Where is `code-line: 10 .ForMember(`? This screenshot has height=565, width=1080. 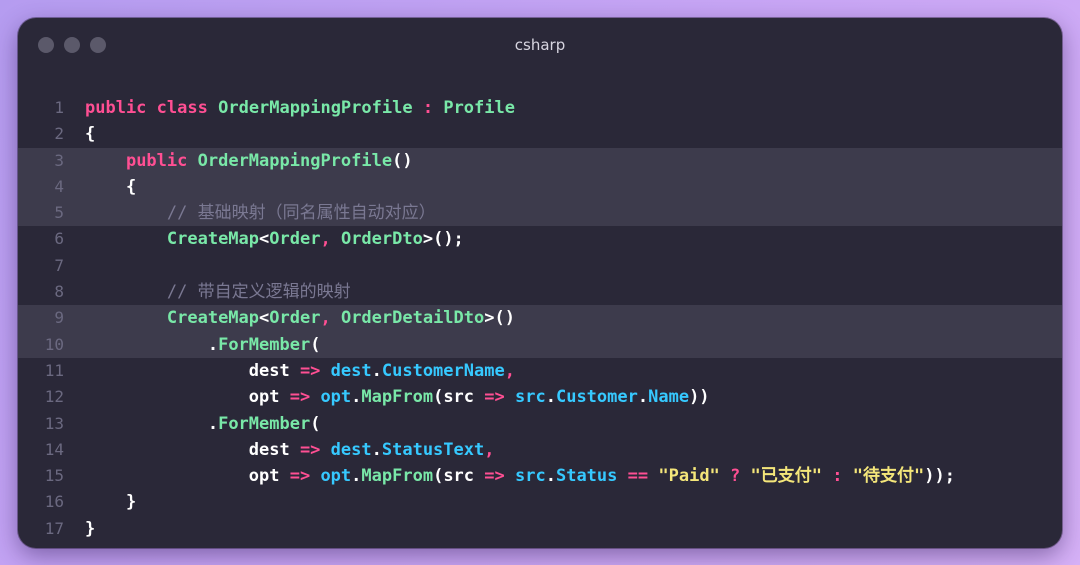 code-line: 10 .ForMember( is located at coordinates (540, 344).